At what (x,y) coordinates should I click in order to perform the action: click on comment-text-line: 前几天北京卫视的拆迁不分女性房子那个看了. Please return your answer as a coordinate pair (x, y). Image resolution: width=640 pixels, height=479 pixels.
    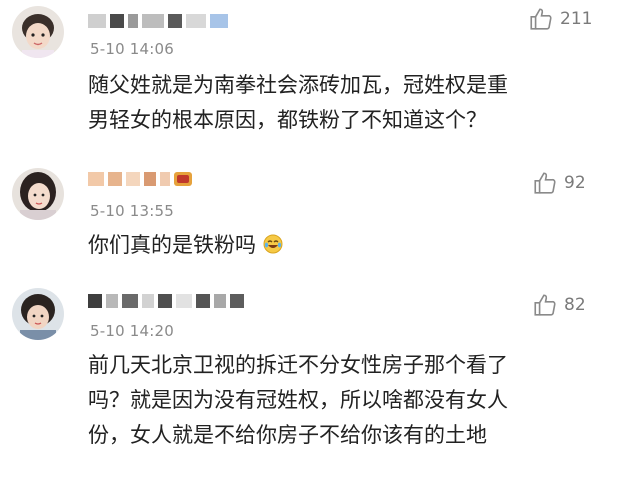
    Looking at the image, I should click on (298, 365).